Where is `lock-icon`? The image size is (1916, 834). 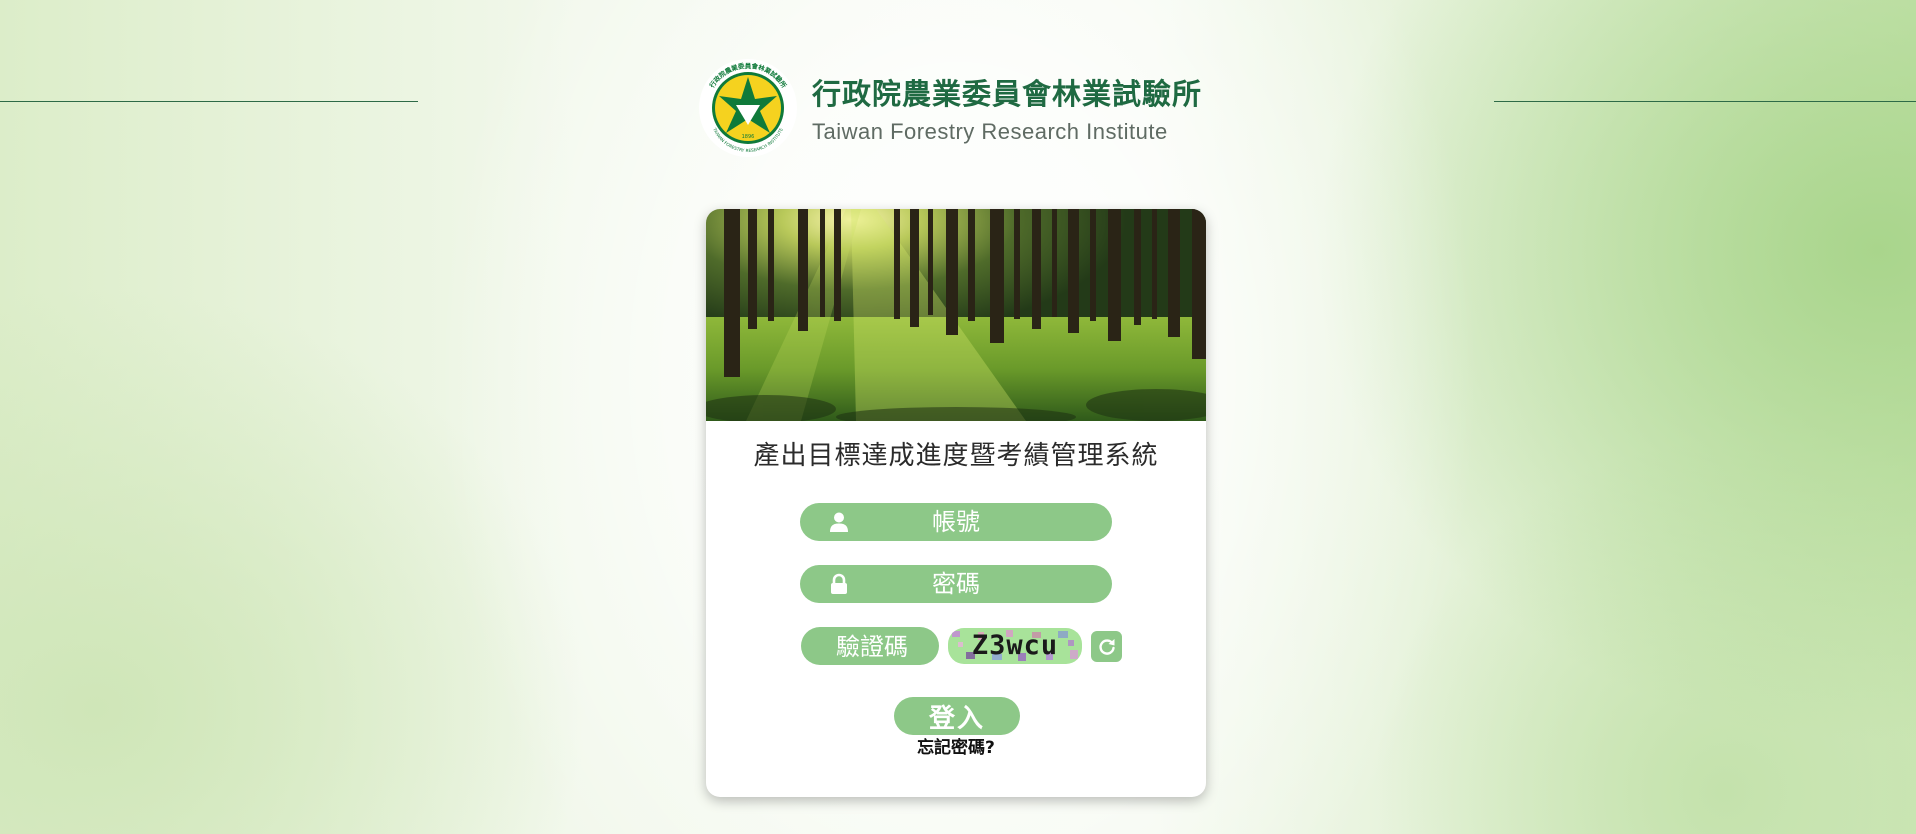 lock-icon is located at coordinates (839, 583).